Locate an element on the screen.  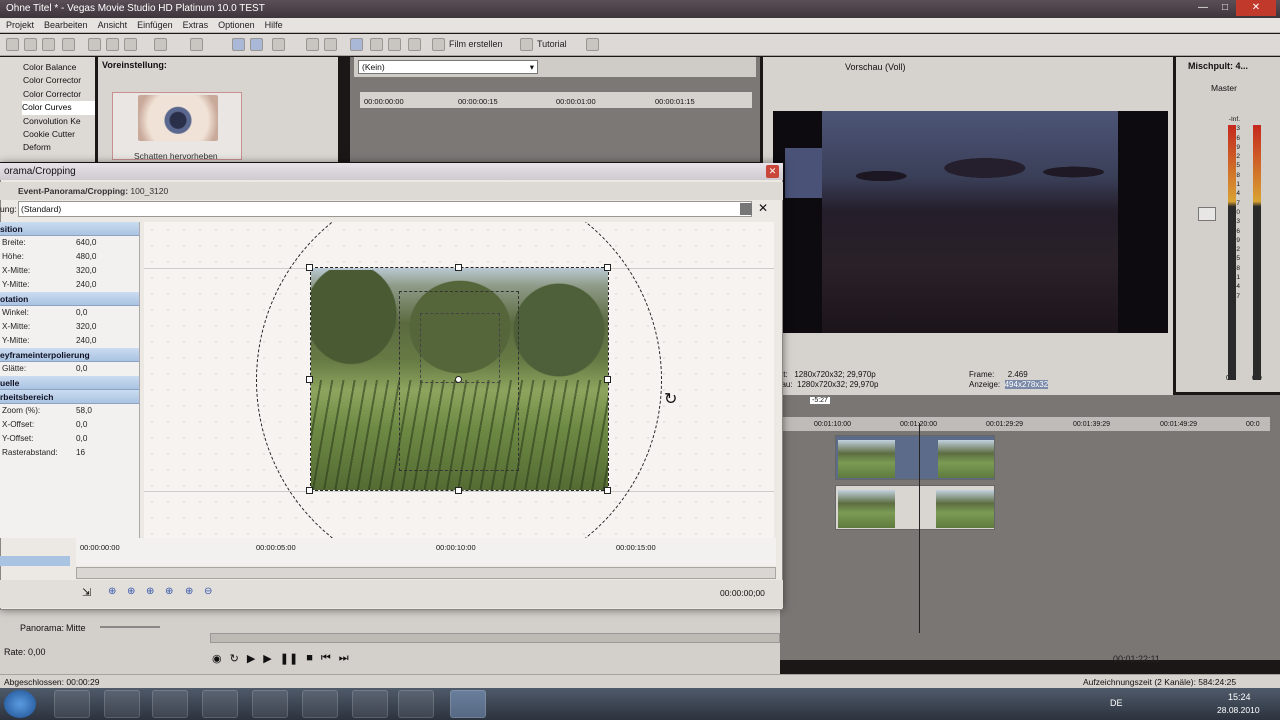
prop-row: Höhe: 480,0 is located at coordinates (69, 257).